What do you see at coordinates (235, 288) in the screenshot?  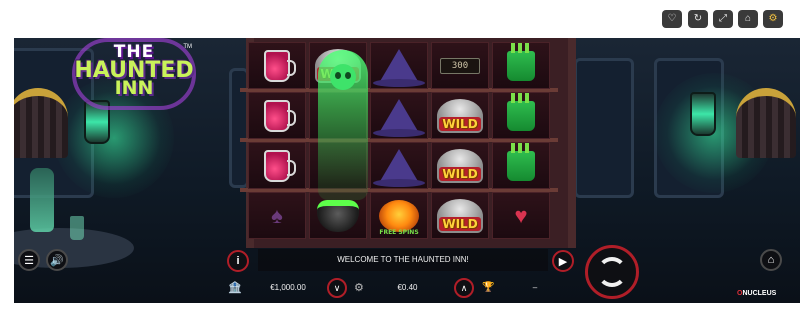 I see `bank-icon: 🏦` at bounding box center [235, 288].